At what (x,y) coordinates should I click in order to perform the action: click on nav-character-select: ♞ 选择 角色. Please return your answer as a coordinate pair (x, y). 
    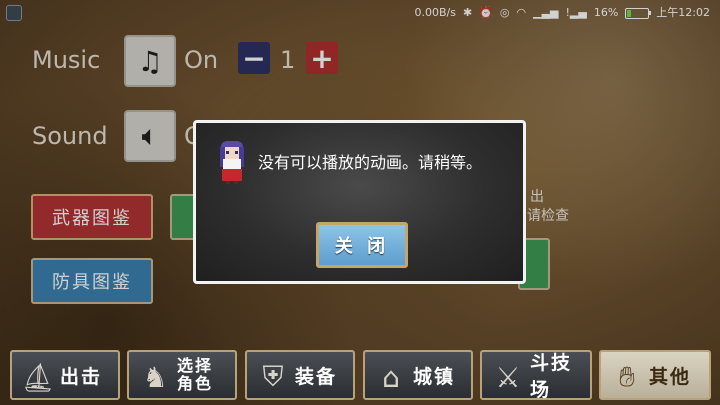
    Looking at the image, I should click on (182, 375).